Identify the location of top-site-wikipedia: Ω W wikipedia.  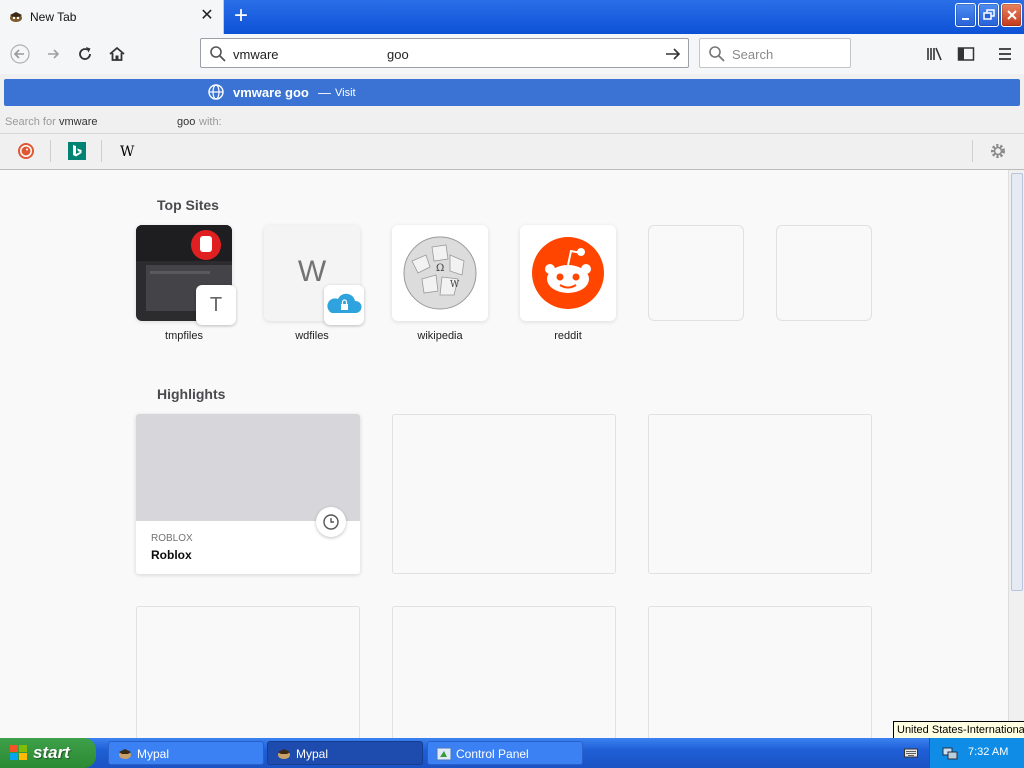
(440, 285).